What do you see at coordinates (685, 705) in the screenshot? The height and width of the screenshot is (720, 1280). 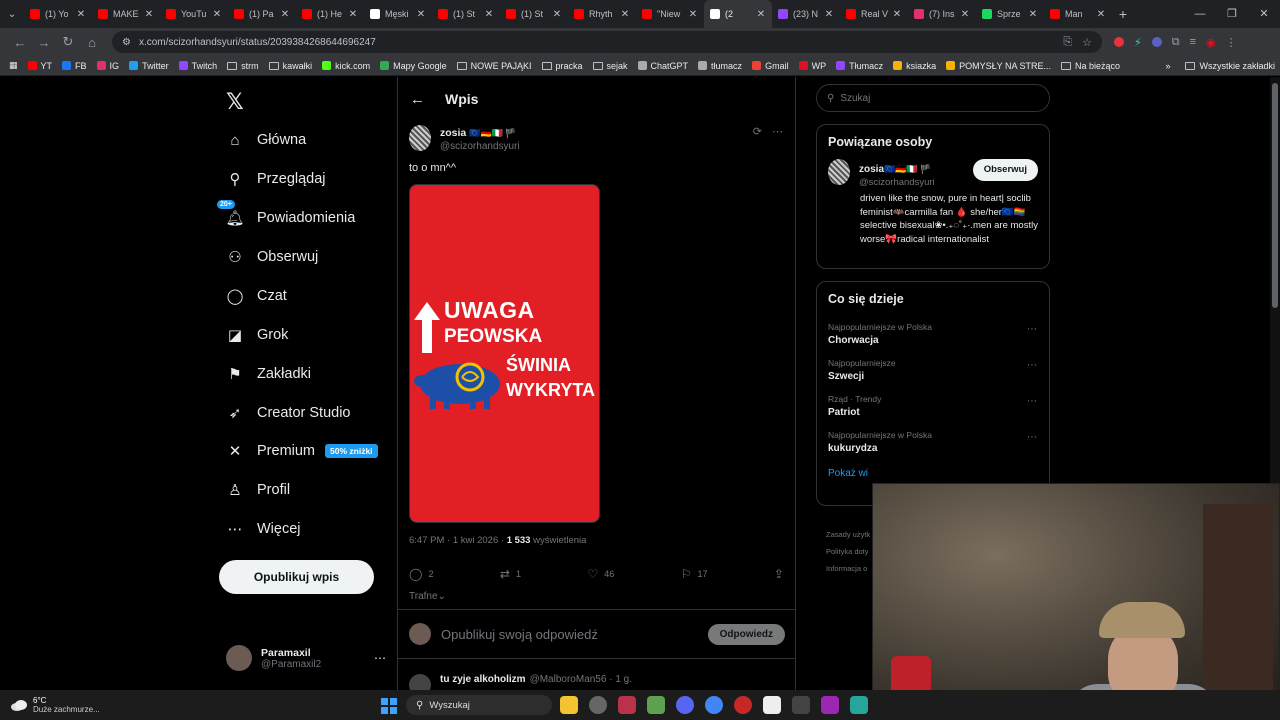 I see `discord-icon` at bounding box center [685, 705].